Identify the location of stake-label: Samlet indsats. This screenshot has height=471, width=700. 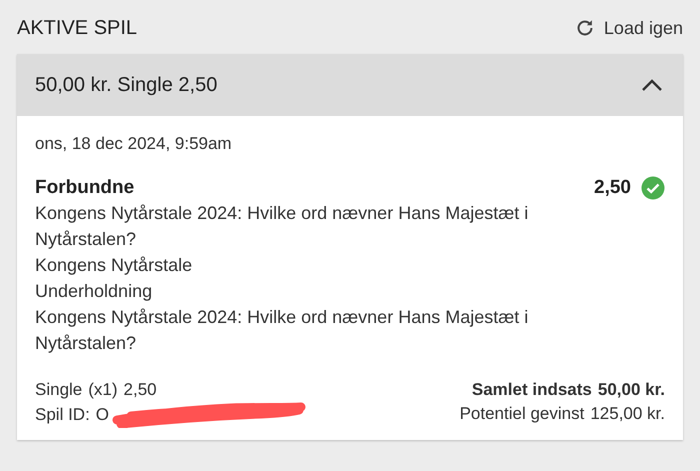
(532, 390).